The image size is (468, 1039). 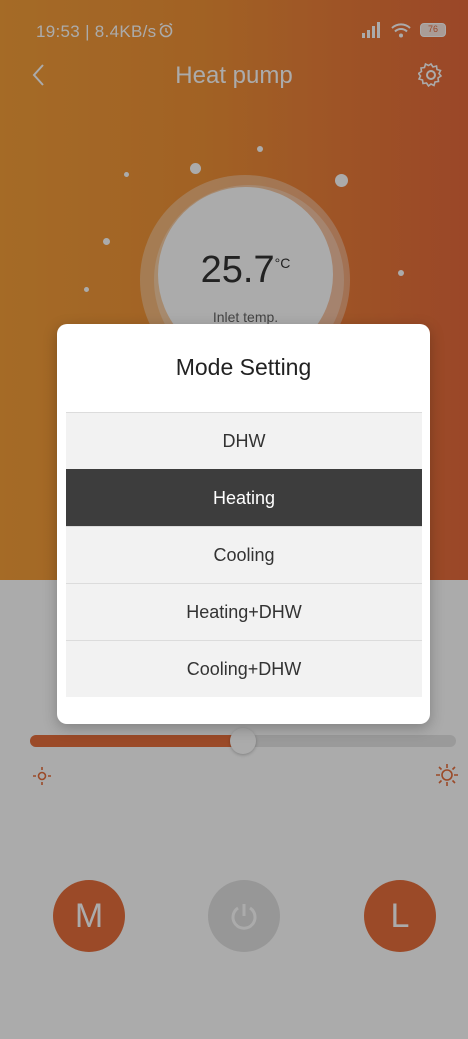 What do you see at coordinates (244, 497) in the screenshot?
I see `mode-option-heating: Heating` at bounding box center [244, 497].